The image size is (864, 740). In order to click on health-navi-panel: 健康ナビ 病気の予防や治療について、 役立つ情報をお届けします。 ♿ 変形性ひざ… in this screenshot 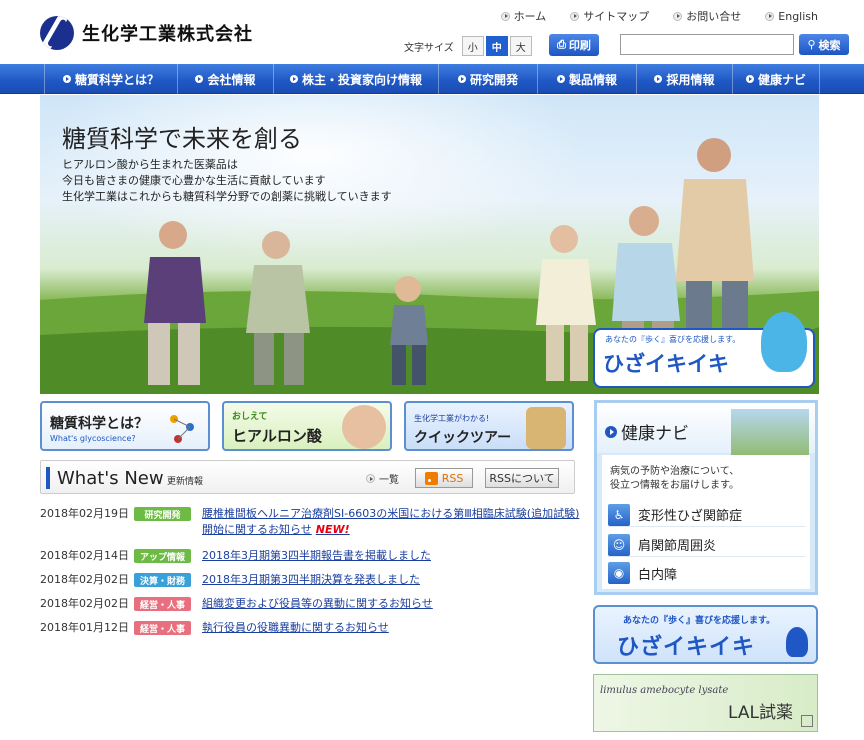, I will do `click(706, 497)`.